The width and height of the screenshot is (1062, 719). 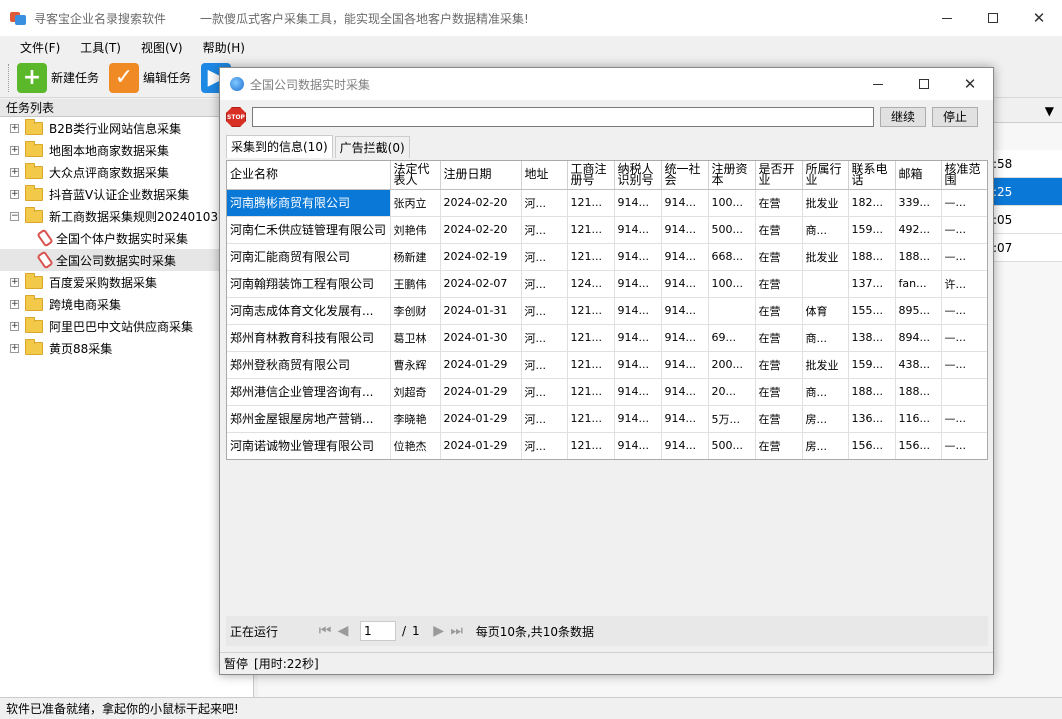 What do you see at coordinates (481, 257) in the screenshot?
I see `table-cell: 2024-02-19` at bounding box center [481, 257].